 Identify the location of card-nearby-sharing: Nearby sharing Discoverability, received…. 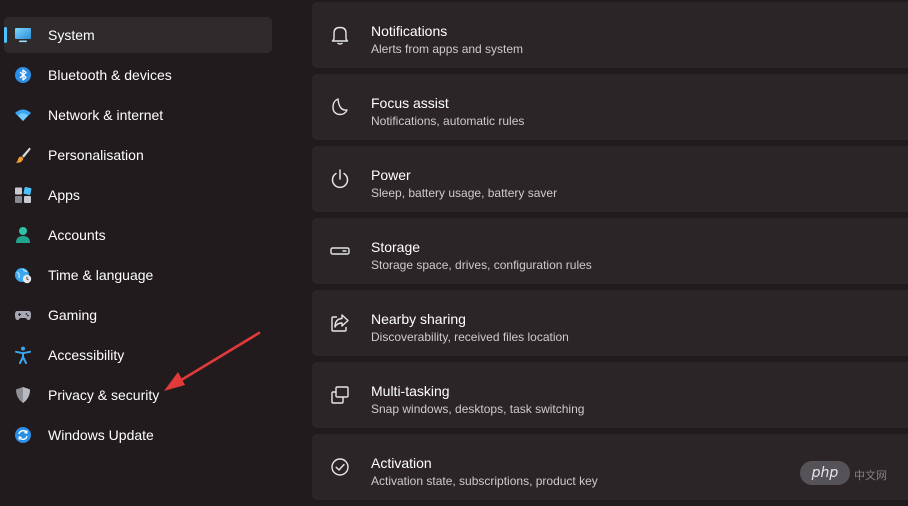
(610, 323).